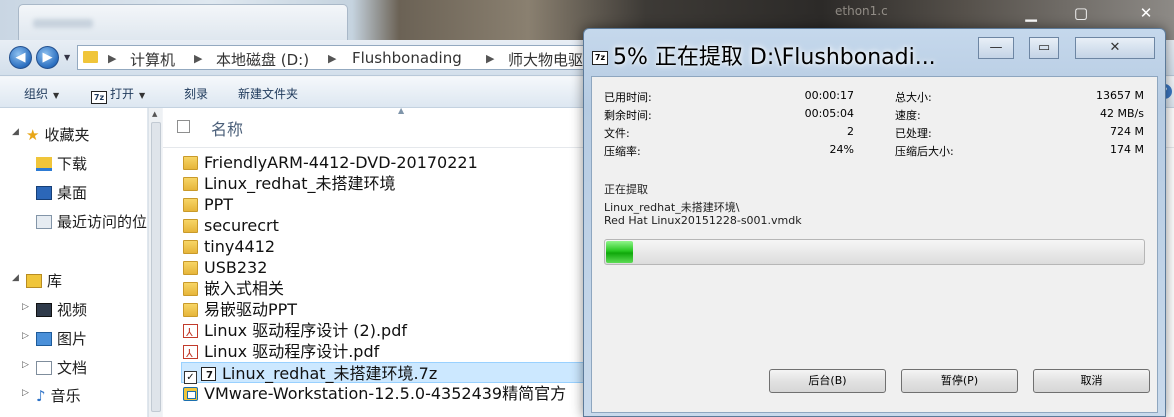  I want to click on history-dropdown-icon: ▼, so click(67, 57).